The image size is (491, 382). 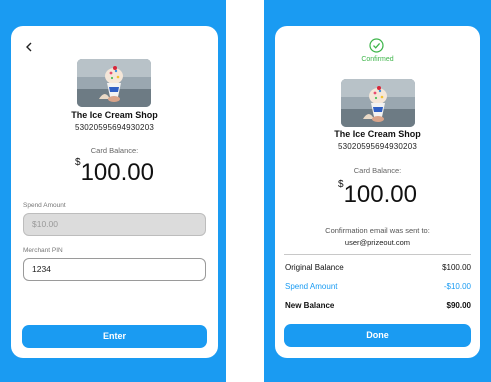 I want to click on confirmation-email-text: Confirmation email was sent to:, so click(x=377, y=230).